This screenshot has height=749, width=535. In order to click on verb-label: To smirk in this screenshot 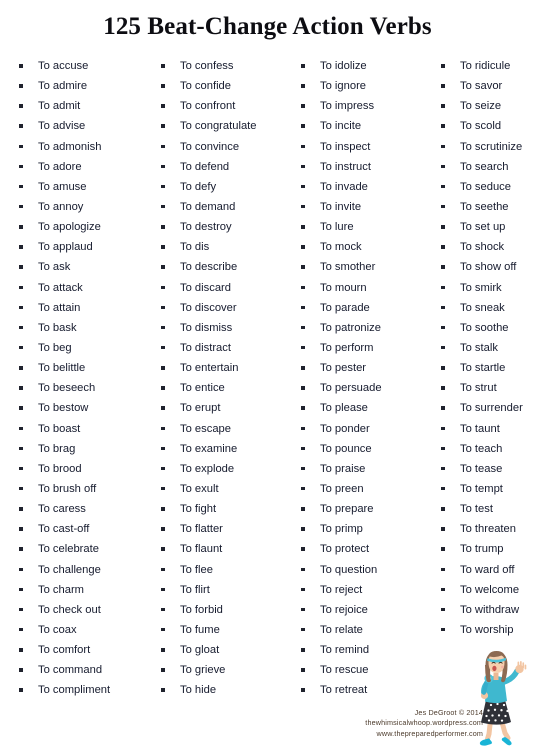, I will do `click(481, 287)`.